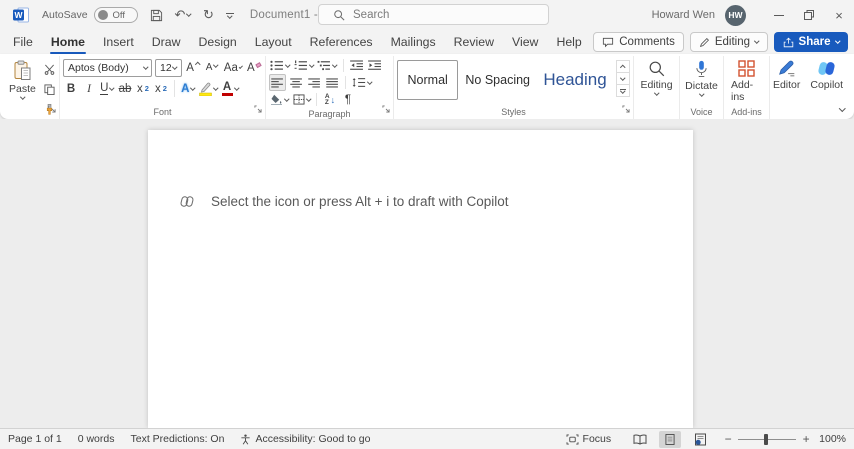  Describe the element at coordinates (700, 439) in the screenshot. I see `web-layout-button` at that location.